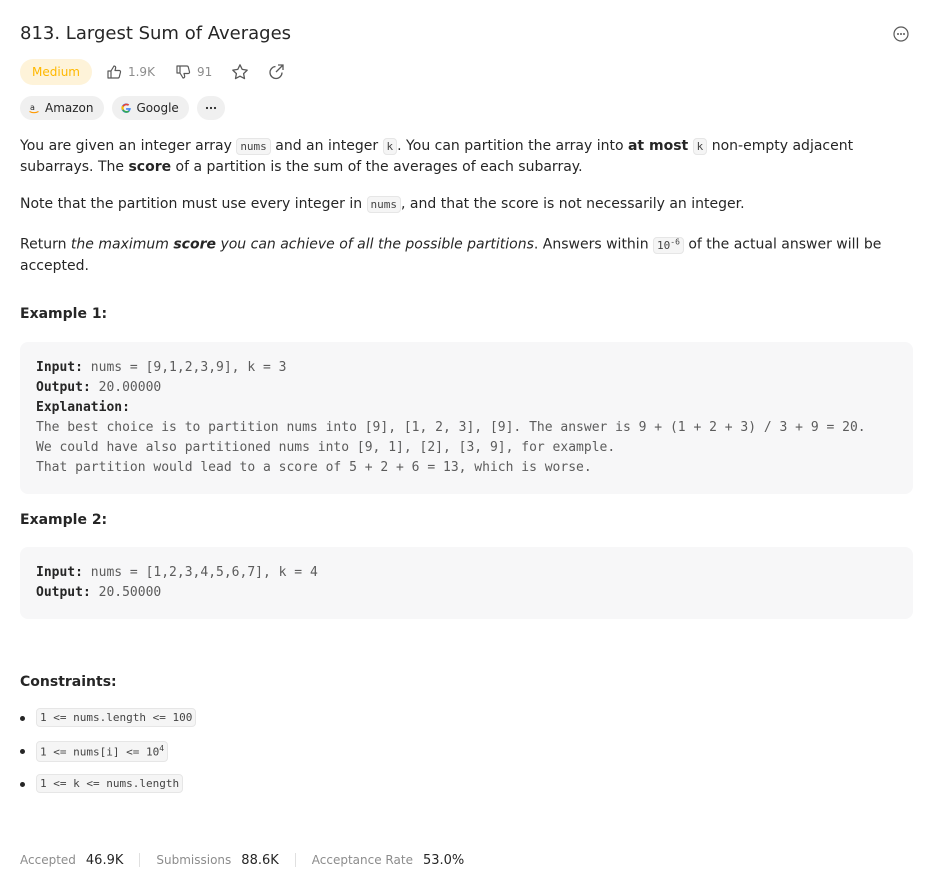  What do you see at coordinates (362, 860) in the screenshot?
I see `acceptance-rate-label: Acceptance Rate` at bounding box center [362, 860].